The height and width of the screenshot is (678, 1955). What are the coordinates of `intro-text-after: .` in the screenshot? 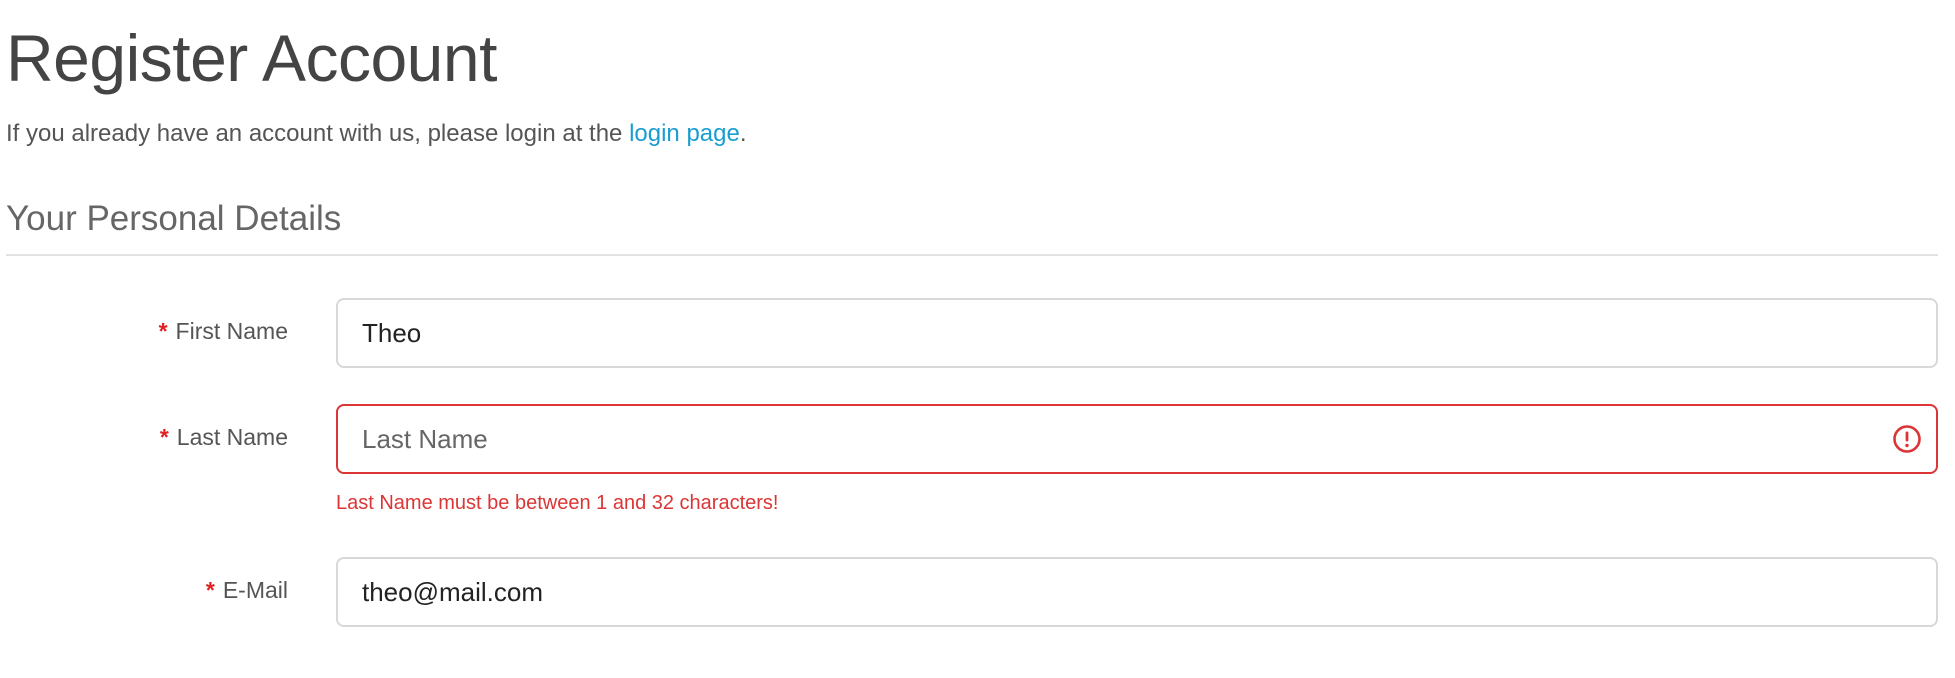 It's located at (743, 133).